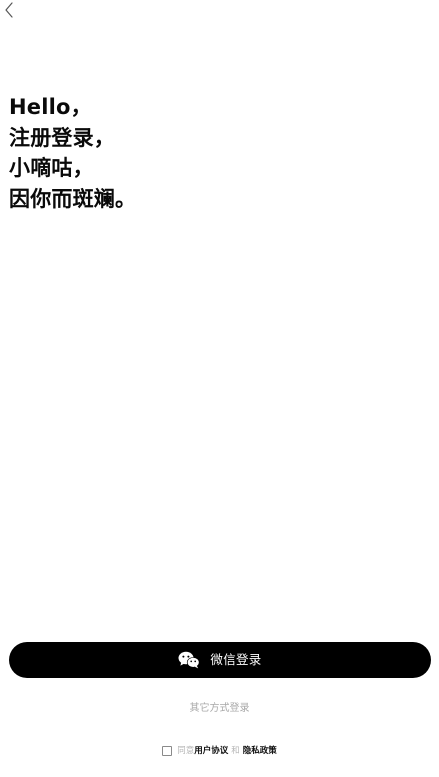  Describe the element at coordinates (51, 168) in the screenshot. I see `headline-line: 小嘀咕，` at that location.